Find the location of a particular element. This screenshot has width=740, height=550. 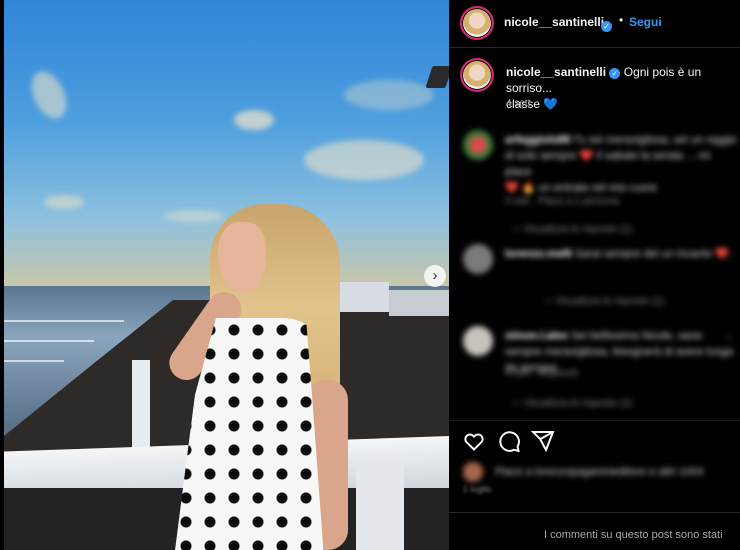

comment-icon is located at coordinates (509, 441).